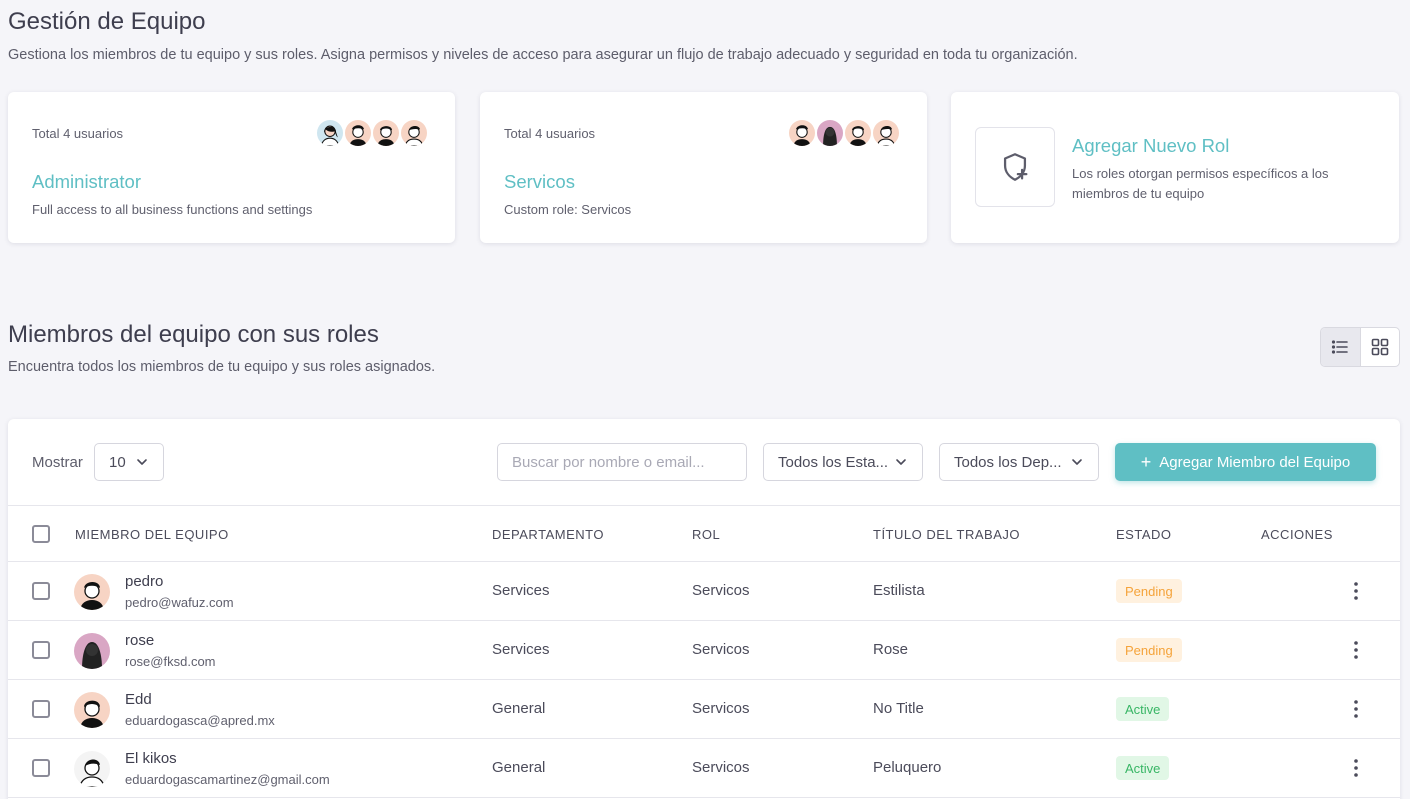  I want to click on add-member-button: + Agregar Miembro del Equipo, so click(1245, 462).